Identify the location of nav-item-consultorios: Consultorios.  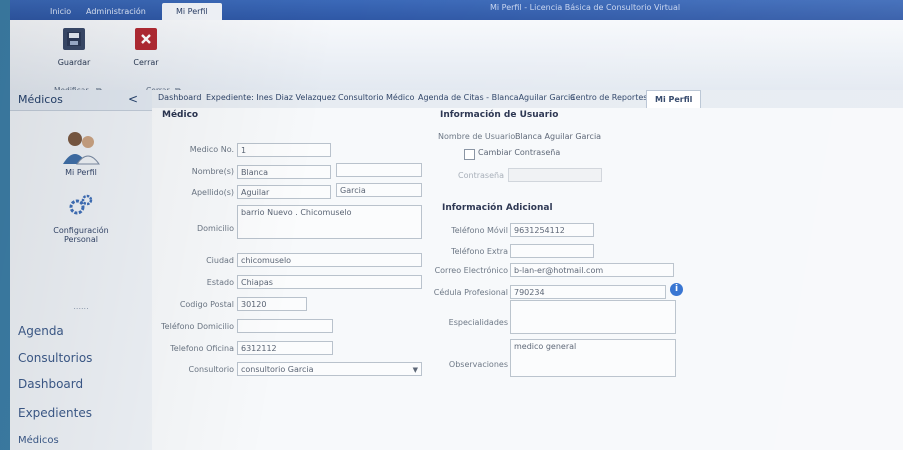
(85, 358).